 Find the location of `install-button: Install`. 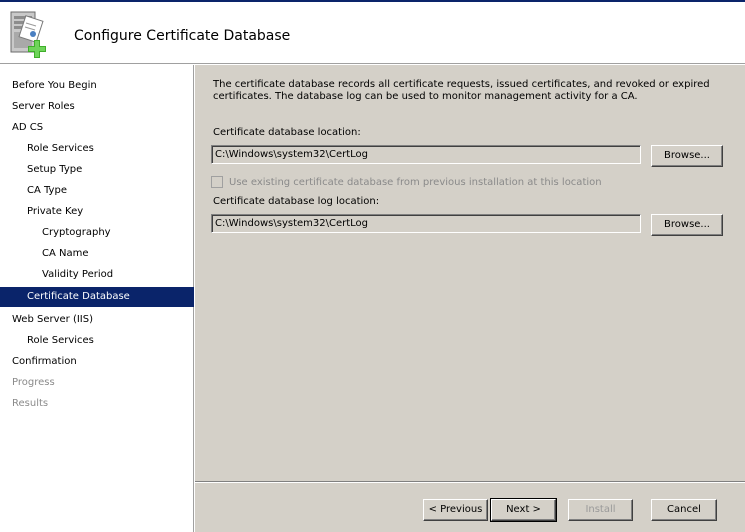

install-button: Install is located at coordinates (600, 510).